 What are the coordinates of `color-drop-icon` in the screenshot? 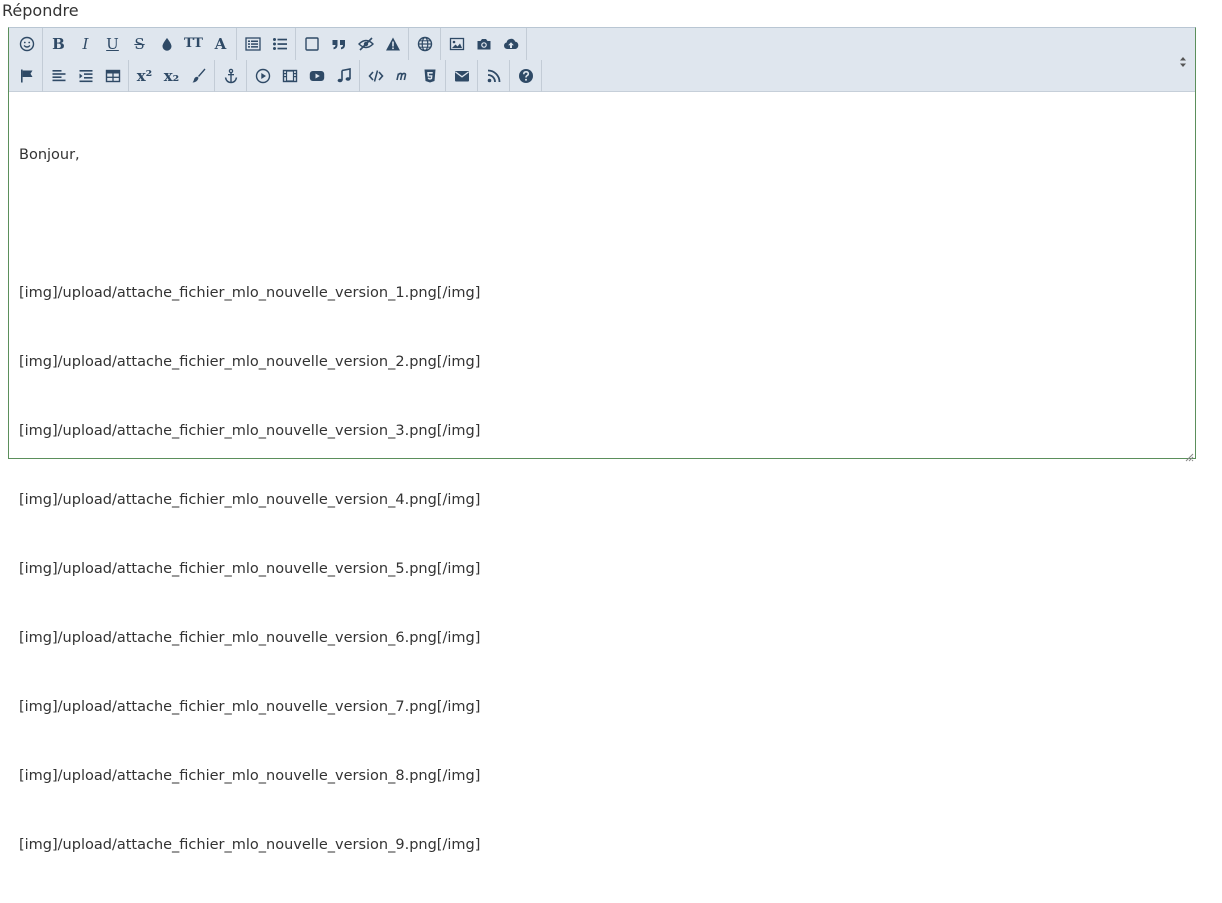 It's located at (166, 44).